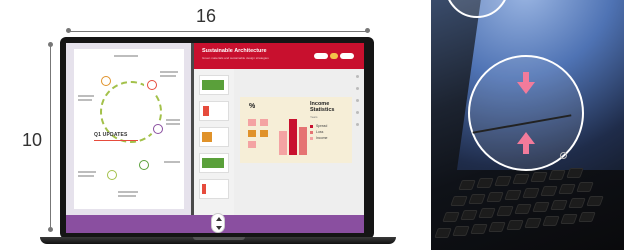  I want to click on node-icon-right, so click(158, 129).